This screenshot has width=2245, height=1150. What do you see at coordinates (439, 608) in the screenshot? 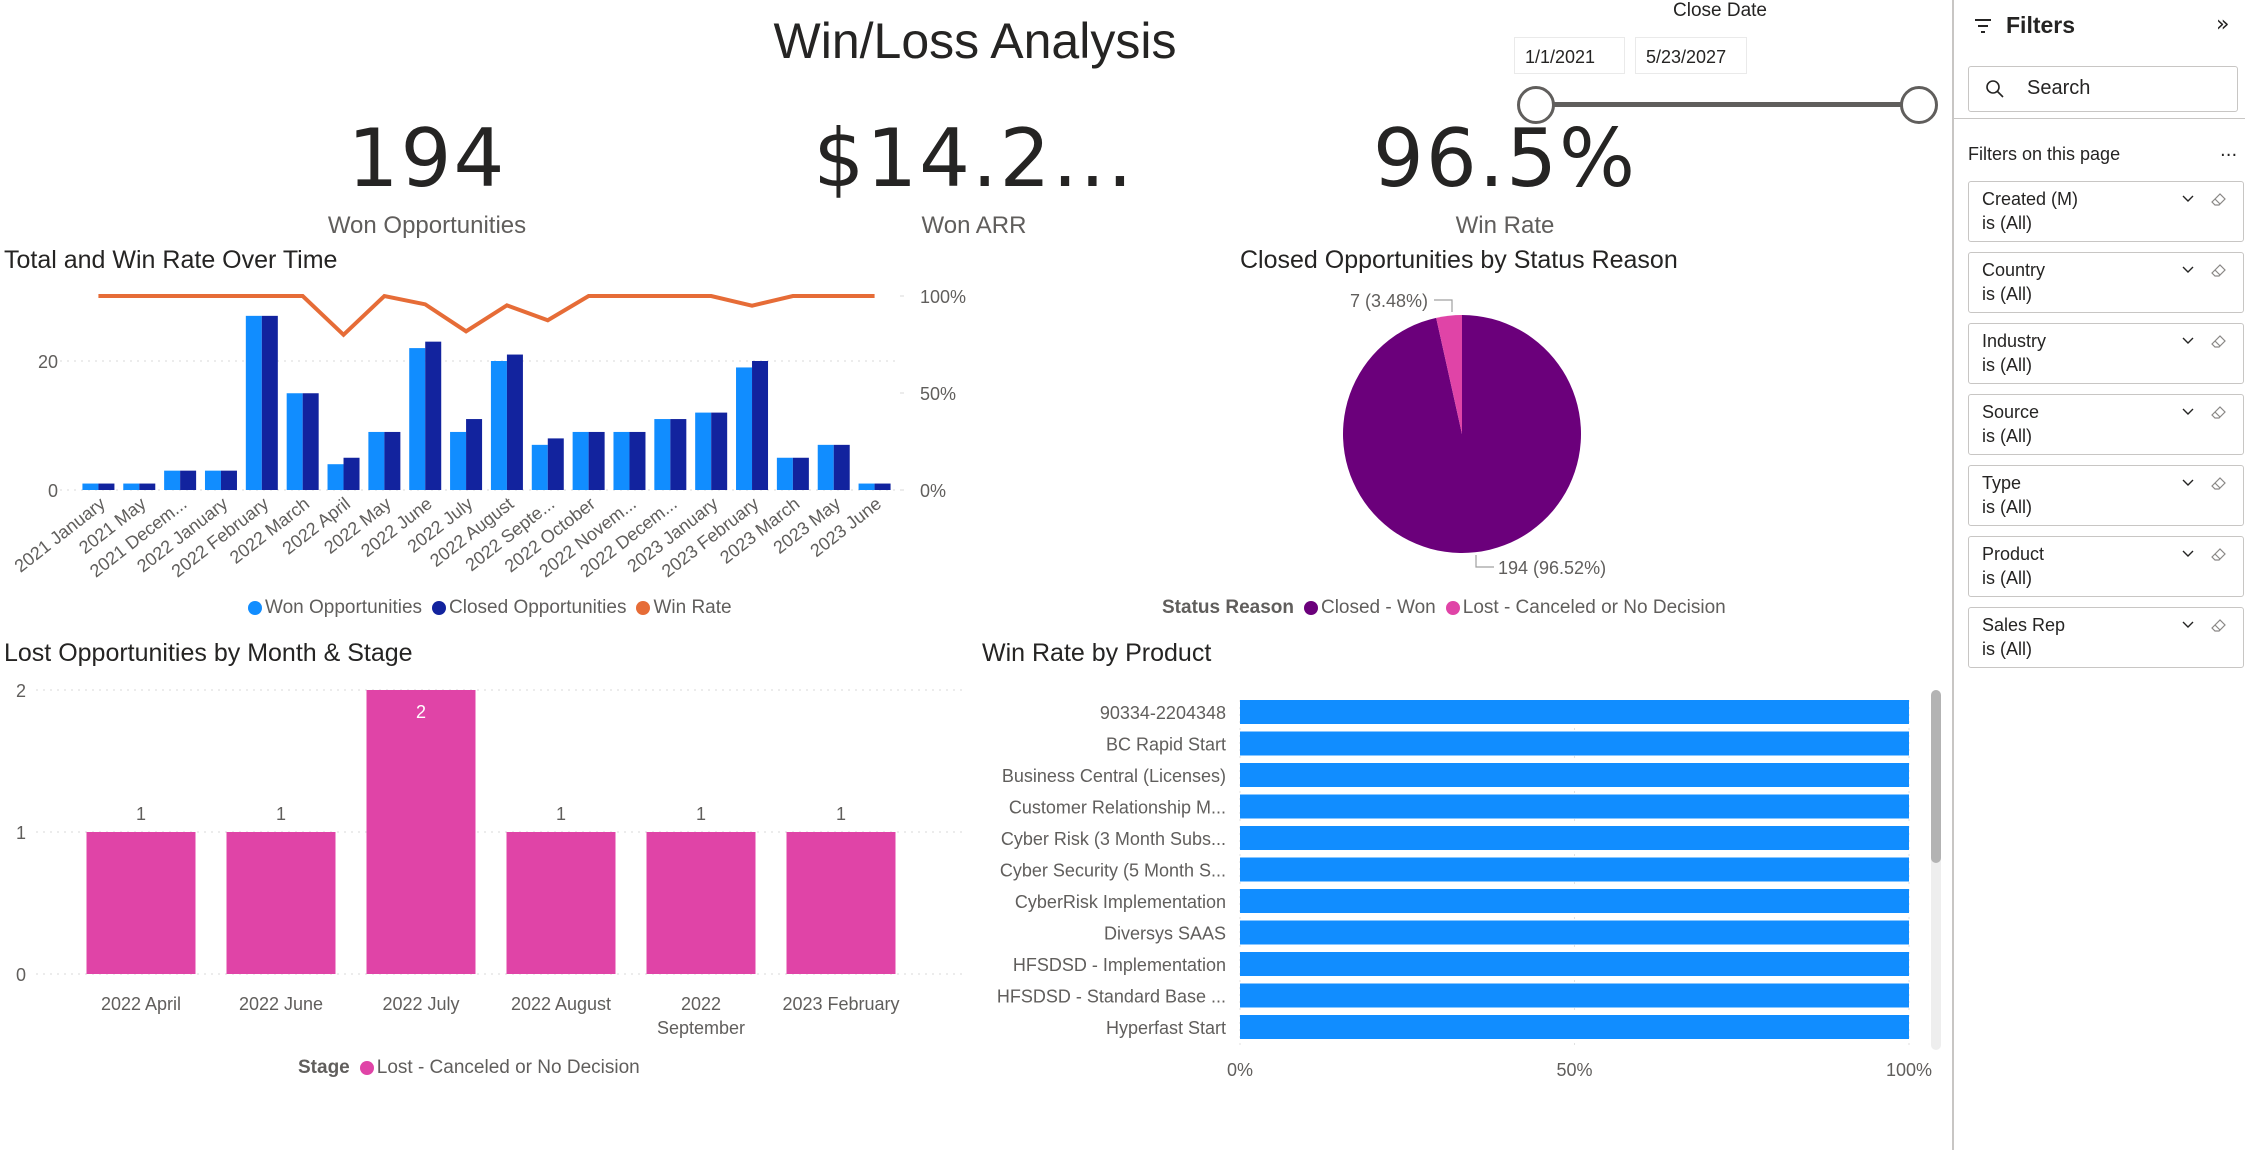
I see `legend-dot-closed` at bounding box center [439, 608].